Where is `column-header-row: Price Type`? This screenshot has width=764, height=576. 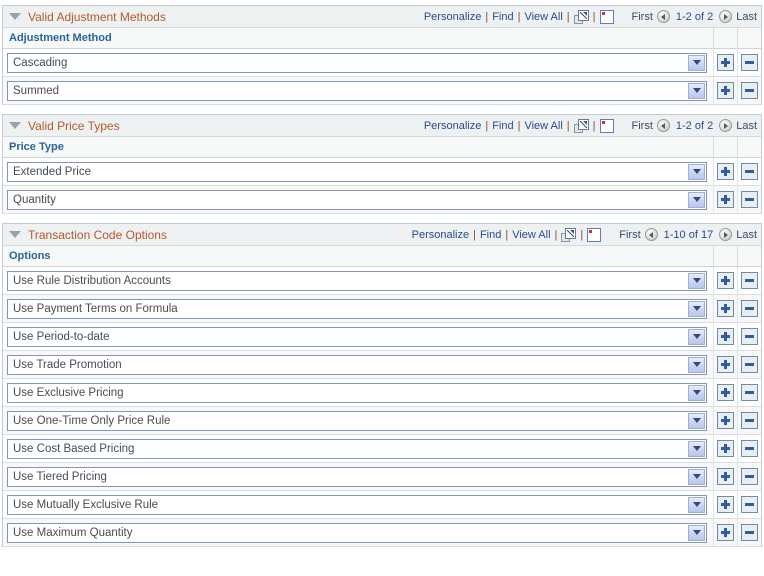 column-header-row: Price Type is located at coordinates (382, 147).